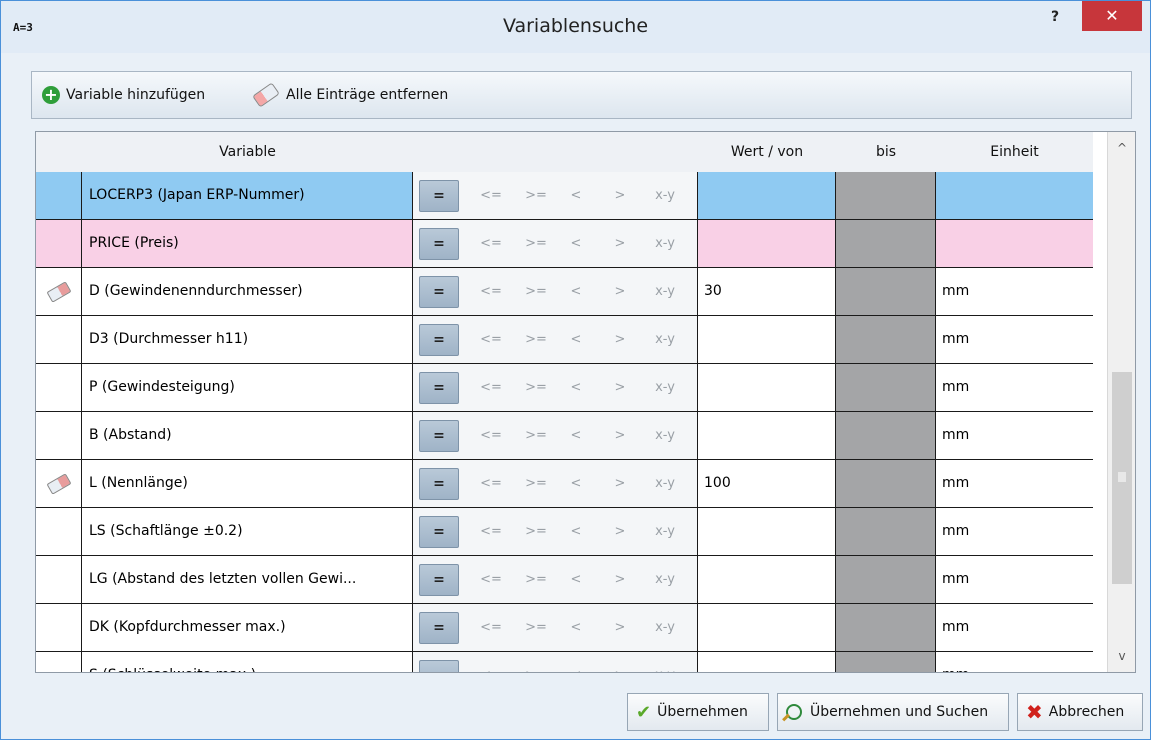 Image resolution: width=1151 pixels, height=740 pixels. What do you see at coordinates (350, 95) in the screenshot?
I see `remove-all-button: Alle Einträge entfernen` at bounding box center [350, 95].